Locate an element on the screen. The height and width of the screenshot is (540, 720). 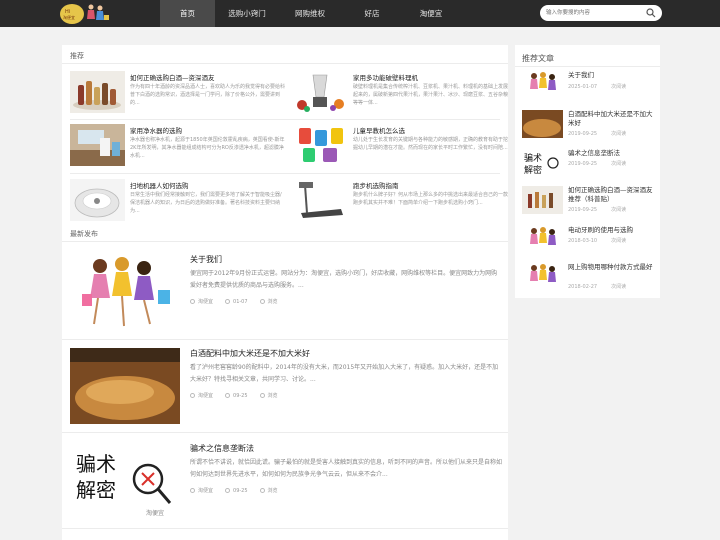
wine-bottles-thumb is located at coordinates (542, 200).